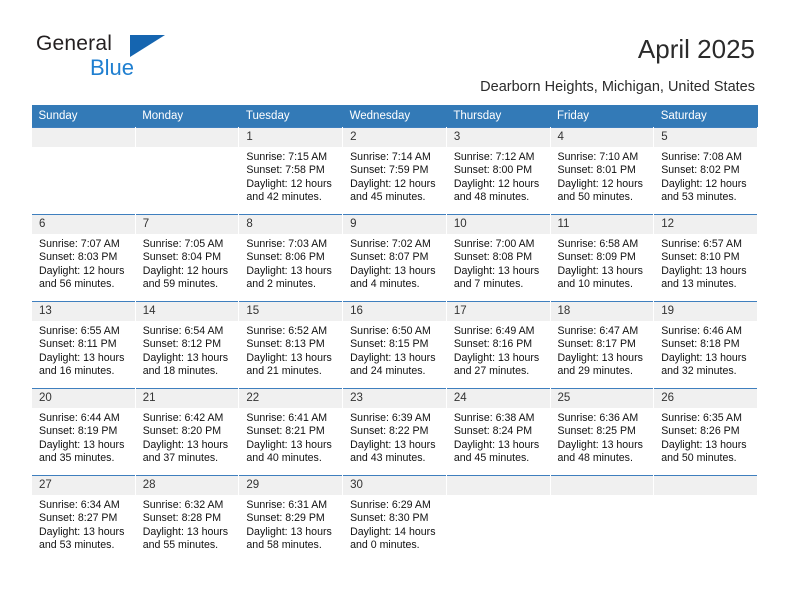 This screenshot has width=792, height=612. What do you see at coordinates (700, 431) in the screenshot?
I see `sunset-text: Sunset: 8:26 PM` at bounding box center [700, 431].